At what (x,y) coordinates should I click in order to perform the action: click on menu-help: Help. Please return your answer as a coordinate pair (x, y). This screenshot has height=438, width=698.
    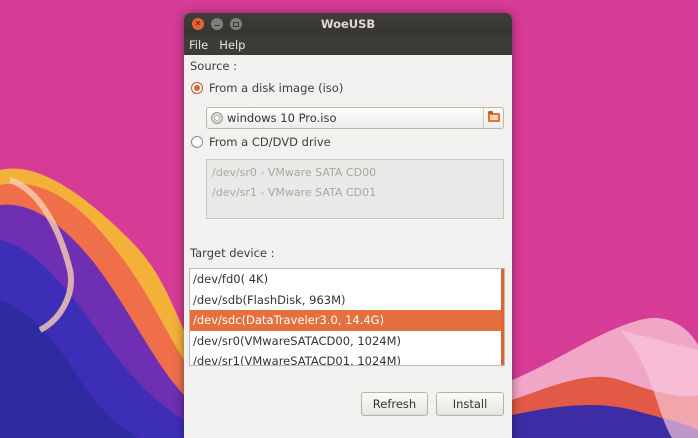
    Looking at the image, I should click on (232, 45).